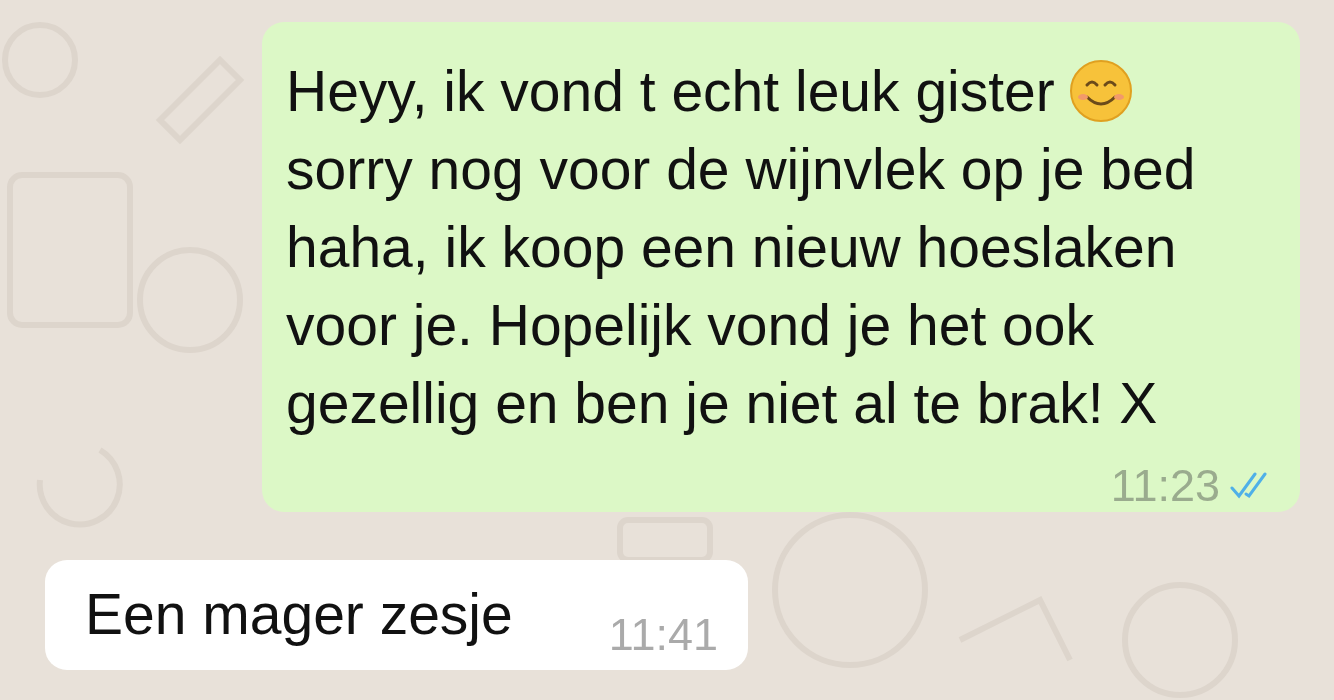 This screenshot has height=700, width=1334. I want to click on message-text: Heyy, ik vond t echt leuk gister, so click(670, 91).